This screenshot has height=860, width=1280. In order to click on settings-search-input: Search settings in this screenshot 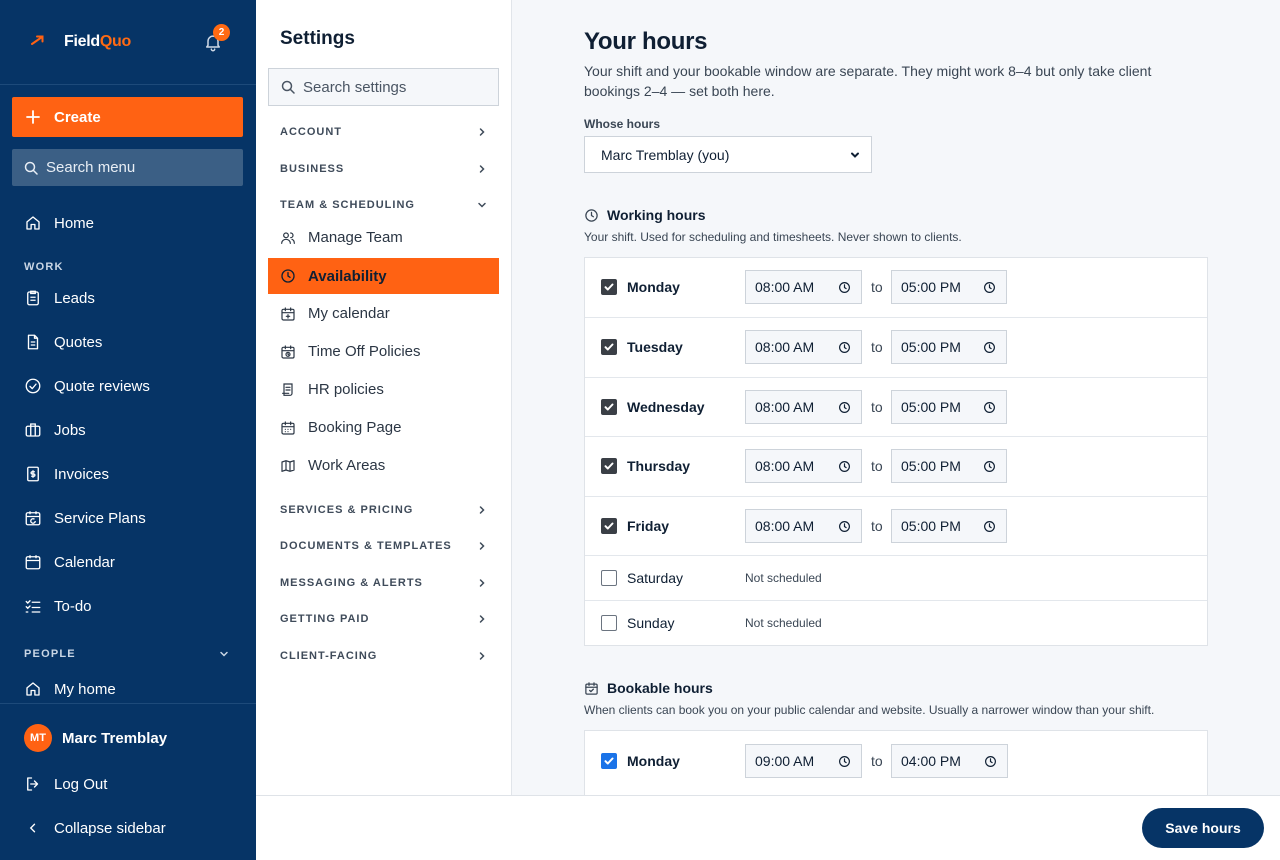, I will do `click(383, 87)`.